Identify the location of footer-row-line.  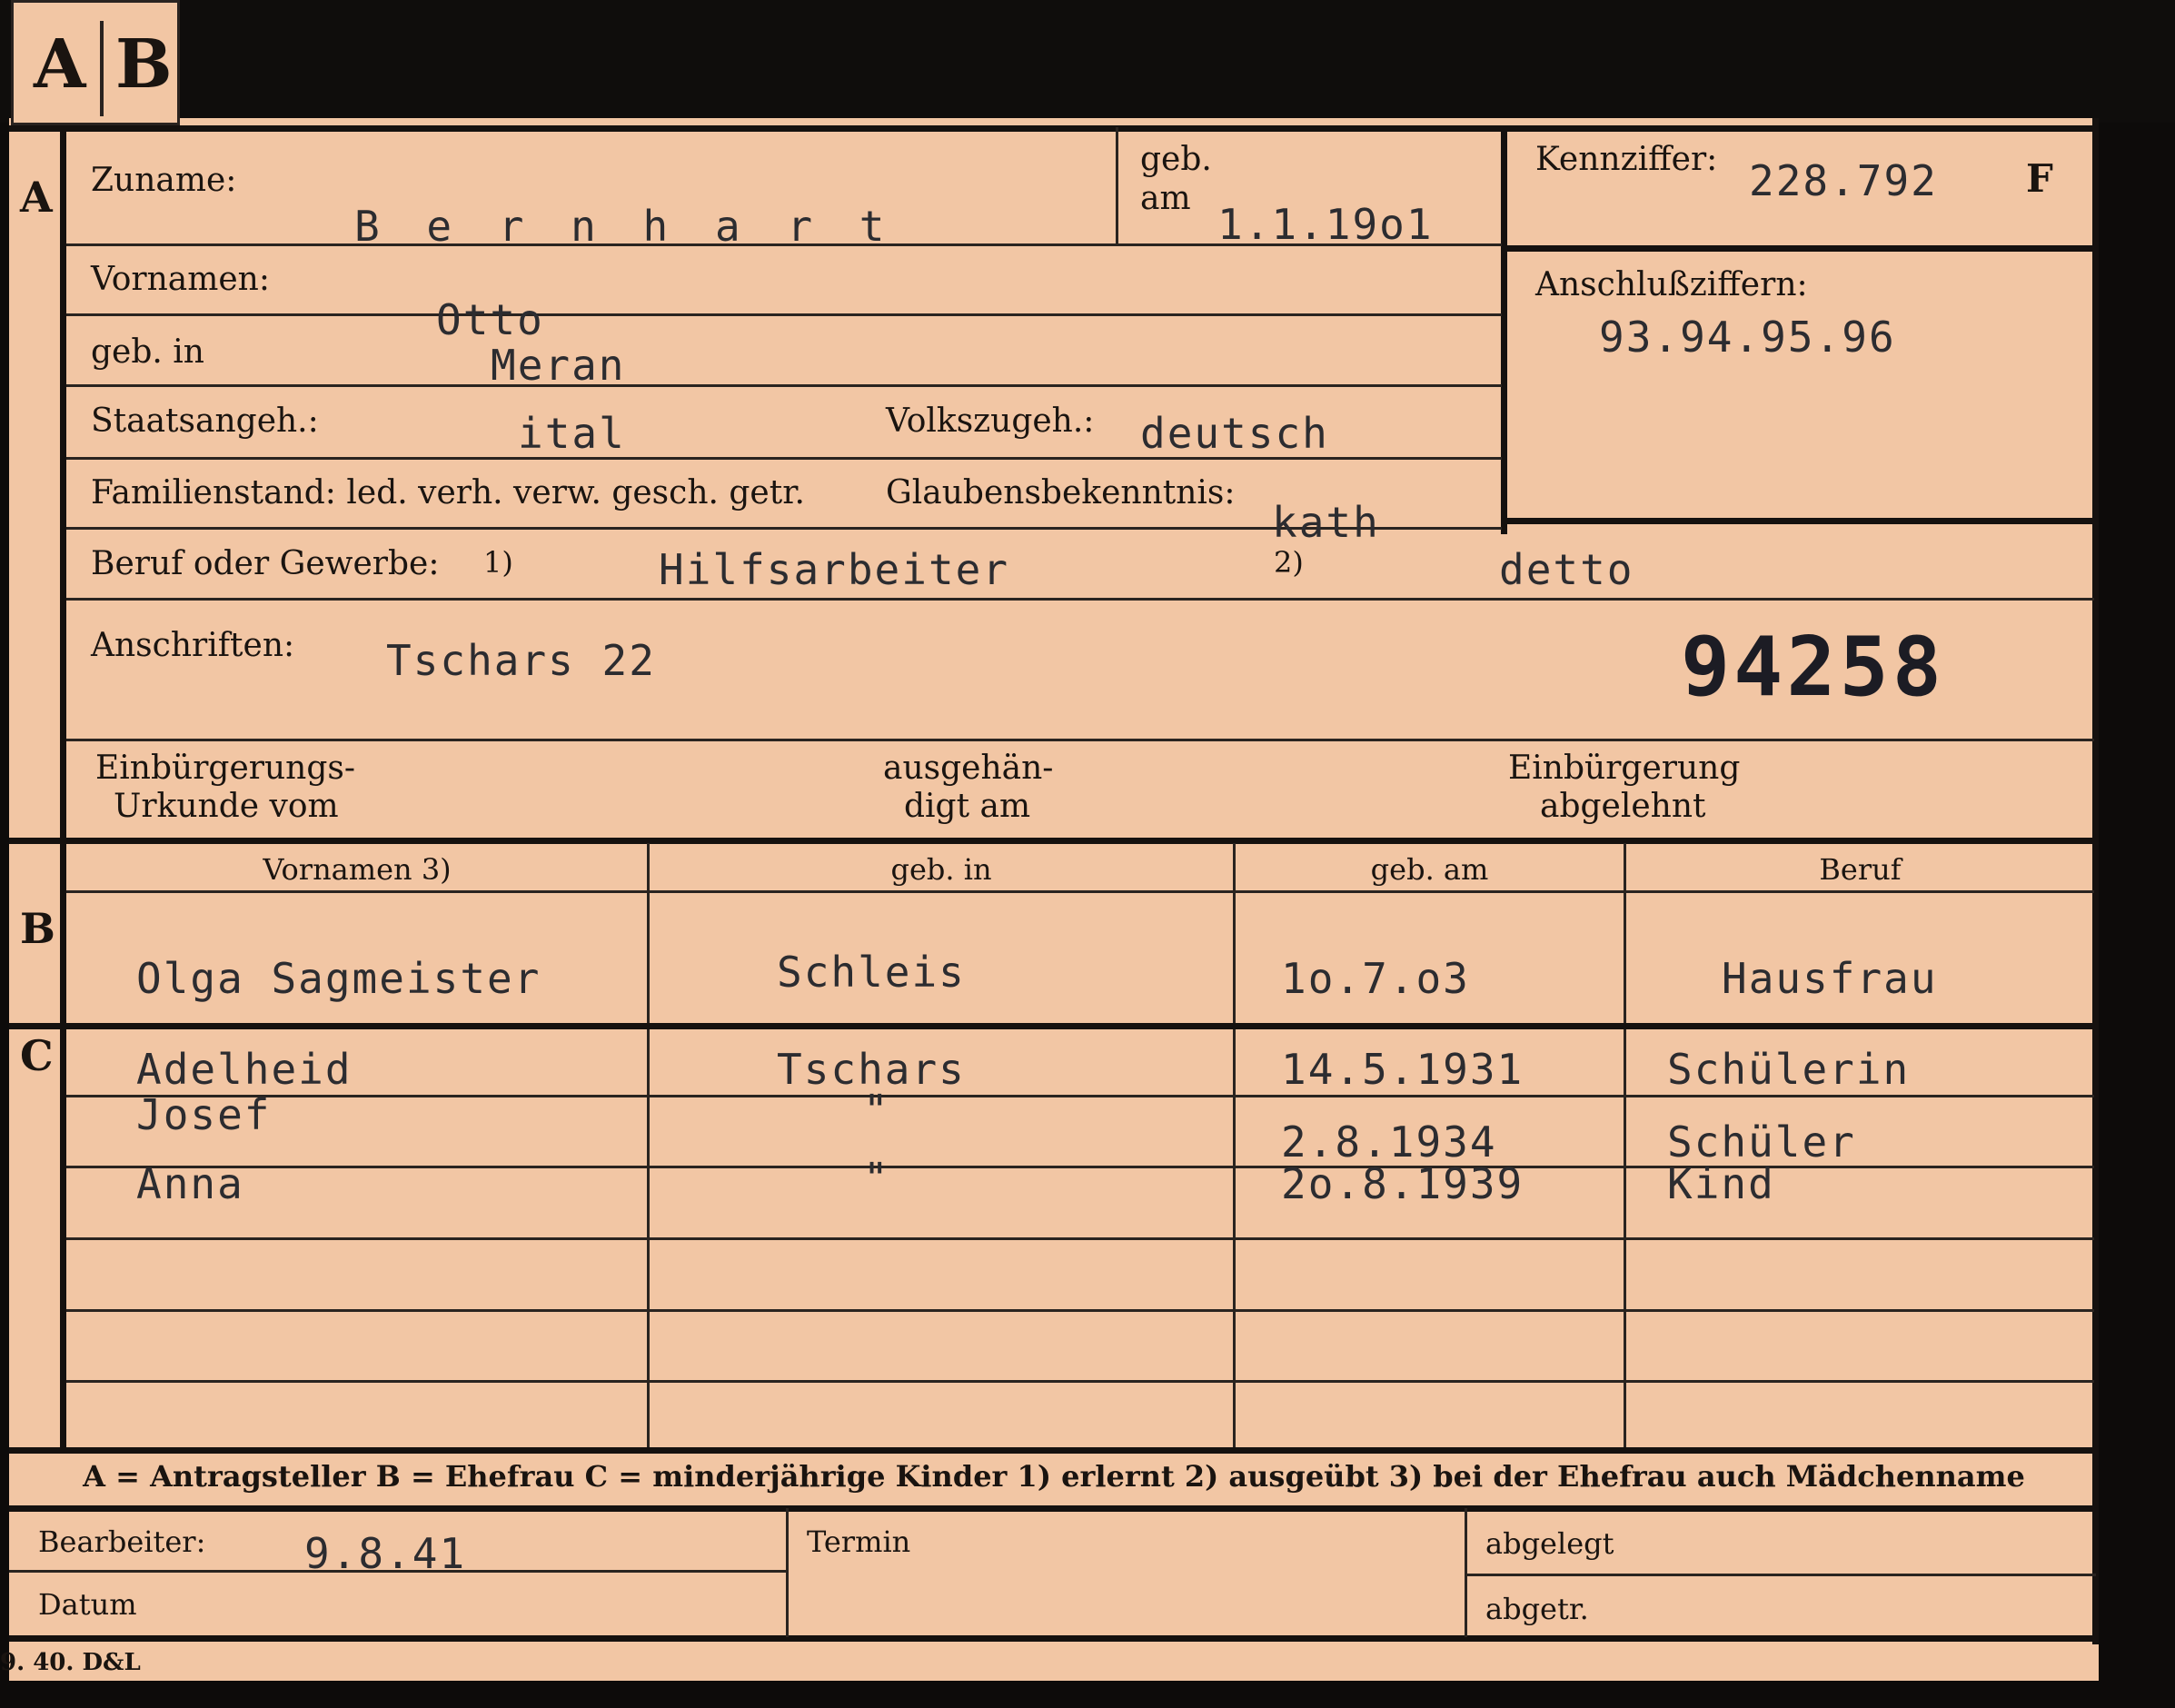
(1780, 1575).